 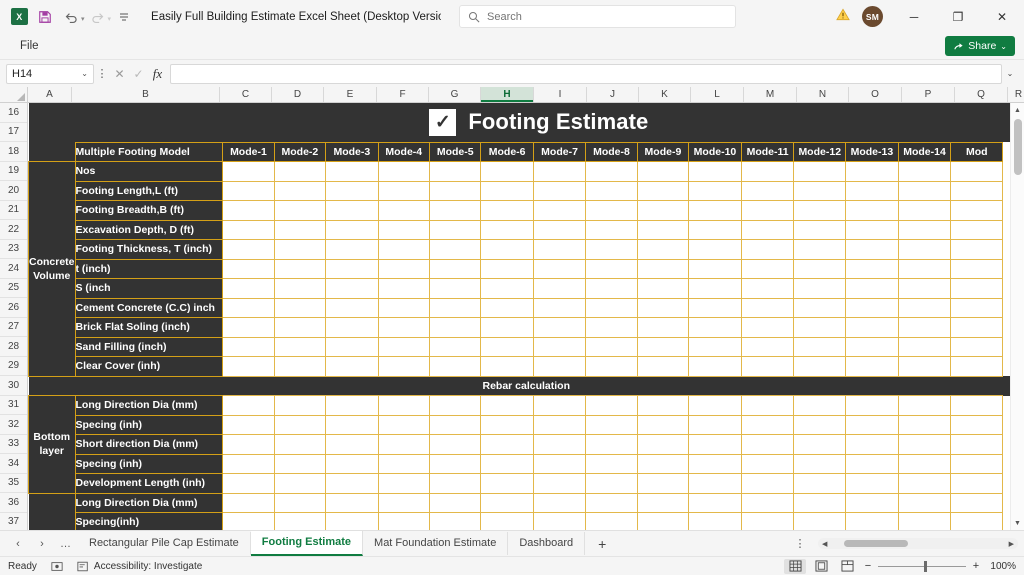 What do you see at coordinates (977, 346) in the screenshot?
I see `data-cell-r28-m15` at bounding box center [977, 346].